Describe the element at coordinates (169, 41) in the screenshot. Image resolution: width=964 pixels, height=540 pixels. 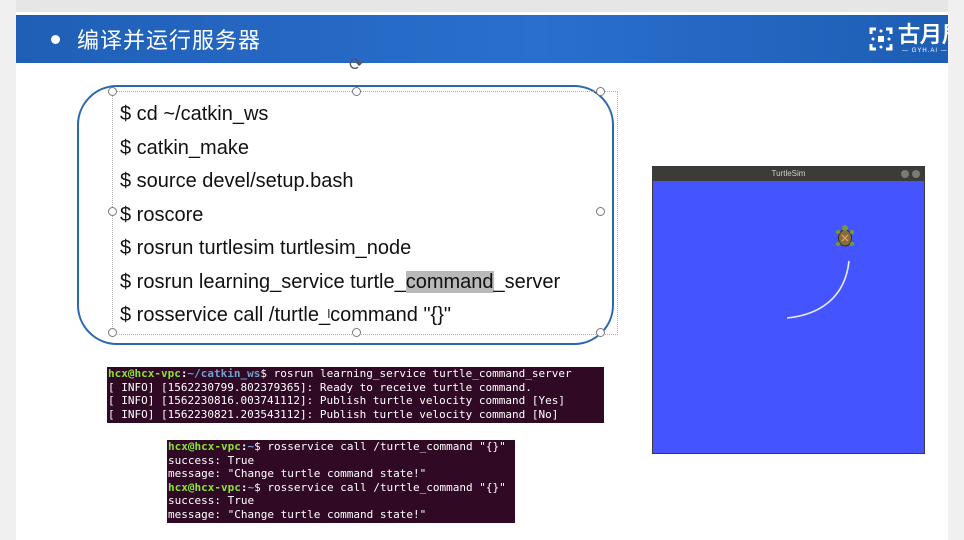
I see `slide-title: 编译并运行服务器` at that location.